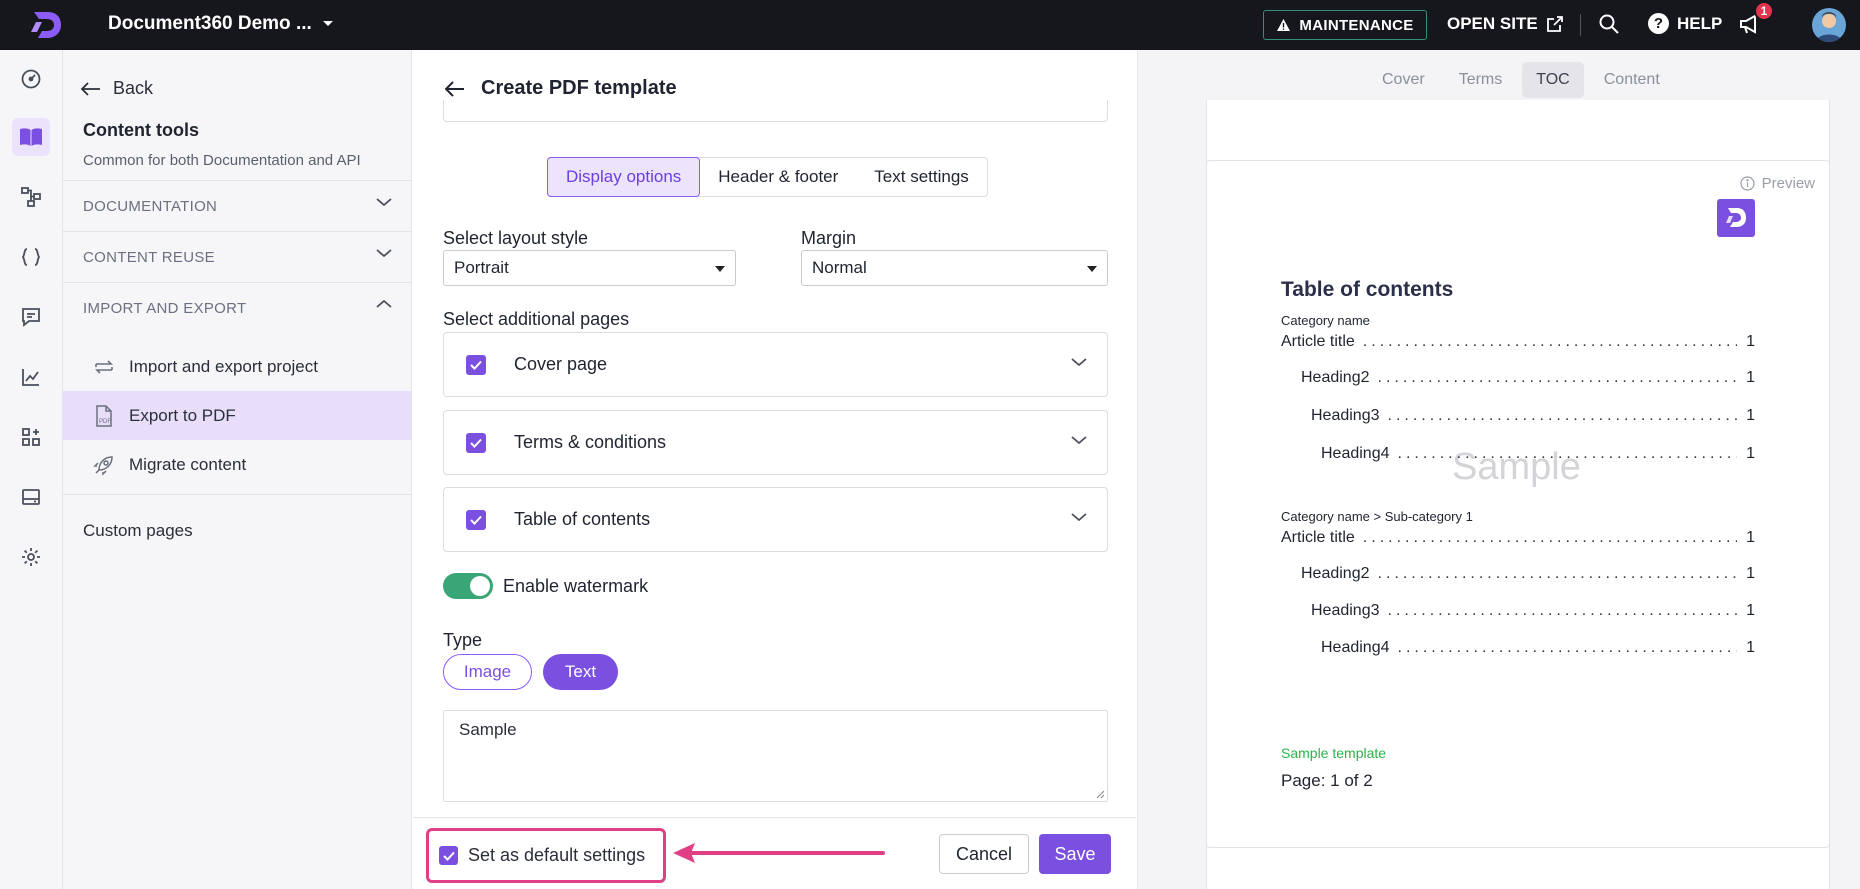 This screenshot has width=1860, height=889. Describe the element at coordinates (580, 672) in the screenshot. I see `type-text-button: Text` at that location.